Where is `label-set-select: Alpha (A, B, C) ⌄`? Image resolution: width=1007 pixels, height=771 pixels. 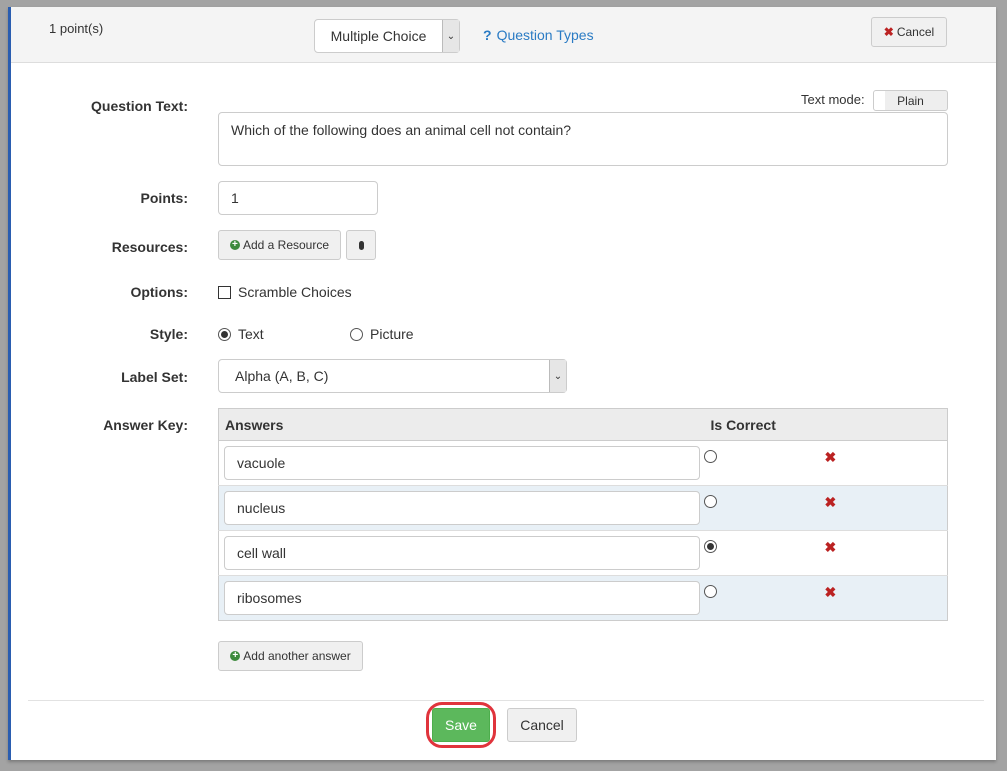
label-set-select: Alpha (A, B, C) ⌄ is located at coordinates (392, 376).